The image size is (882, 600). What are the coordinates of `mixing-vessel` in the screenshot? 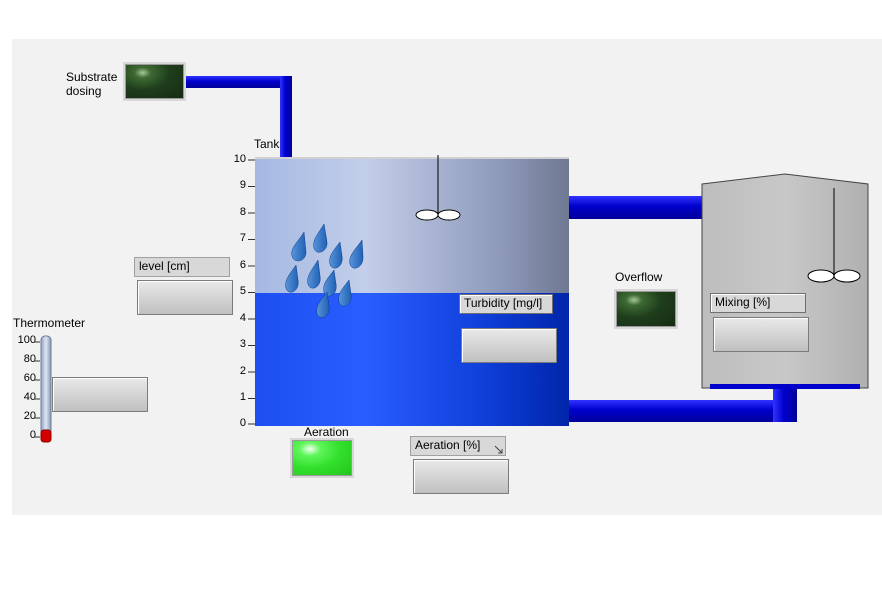 It's located at (785, 282).